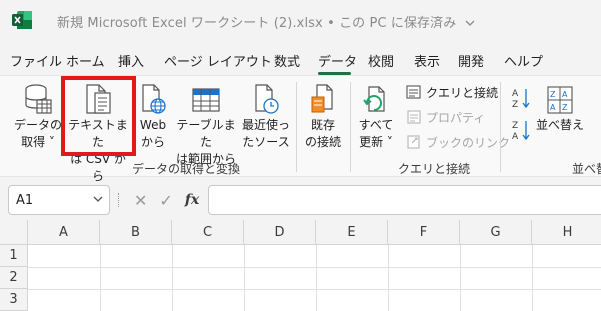  What do you see at coordinates (376, 133) in the screenshot?
I see `refresh-all-label: すべて 更新 ˅` at bounding box center [376, 133].